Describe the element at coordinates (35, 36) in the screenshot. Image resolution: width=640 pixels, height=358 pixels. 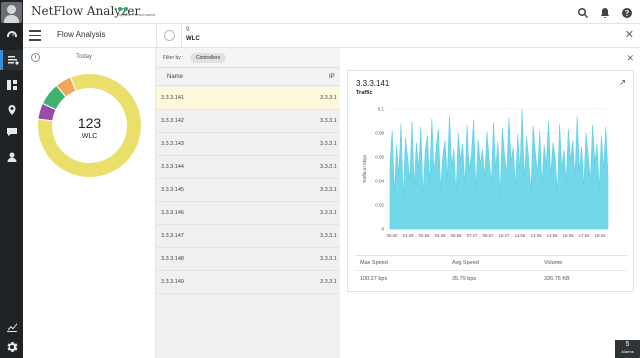
I see `hamburger-menu-icon` at that location.